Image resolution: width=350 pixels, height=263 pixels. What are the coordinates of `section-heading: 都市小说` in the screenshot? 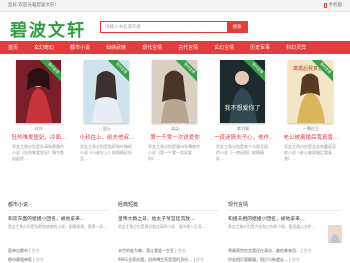 It's located at (58, 206).